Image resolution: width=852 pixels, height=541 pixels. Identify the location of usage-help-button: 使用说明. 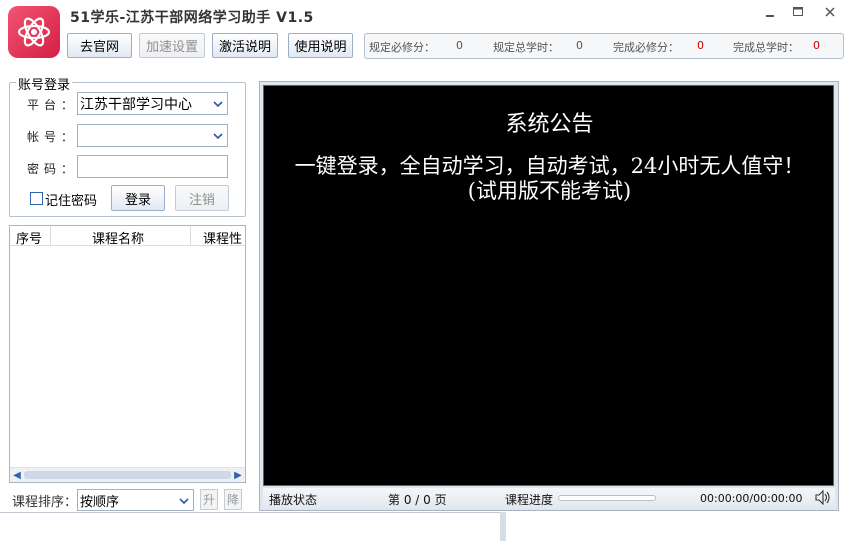
(320, 45).